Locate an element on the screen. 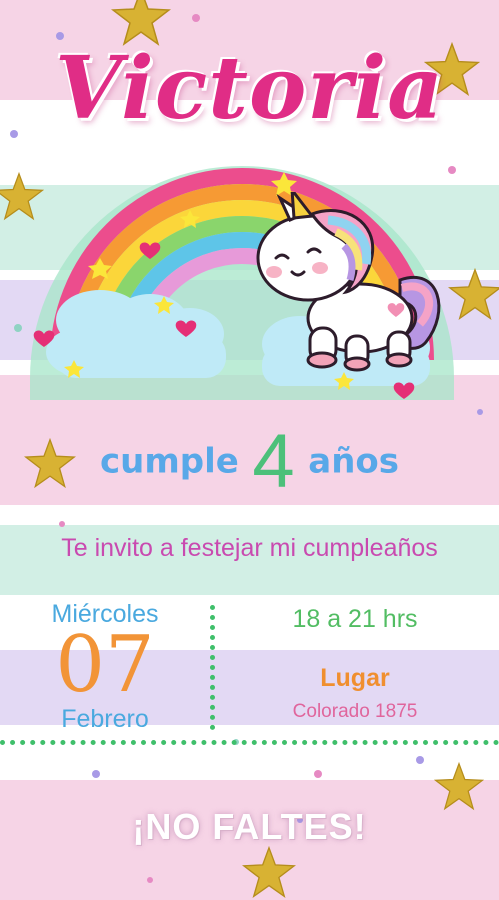 This screenshot has width=499, height=900. month: Febrero is located at coordinates (105, 719).